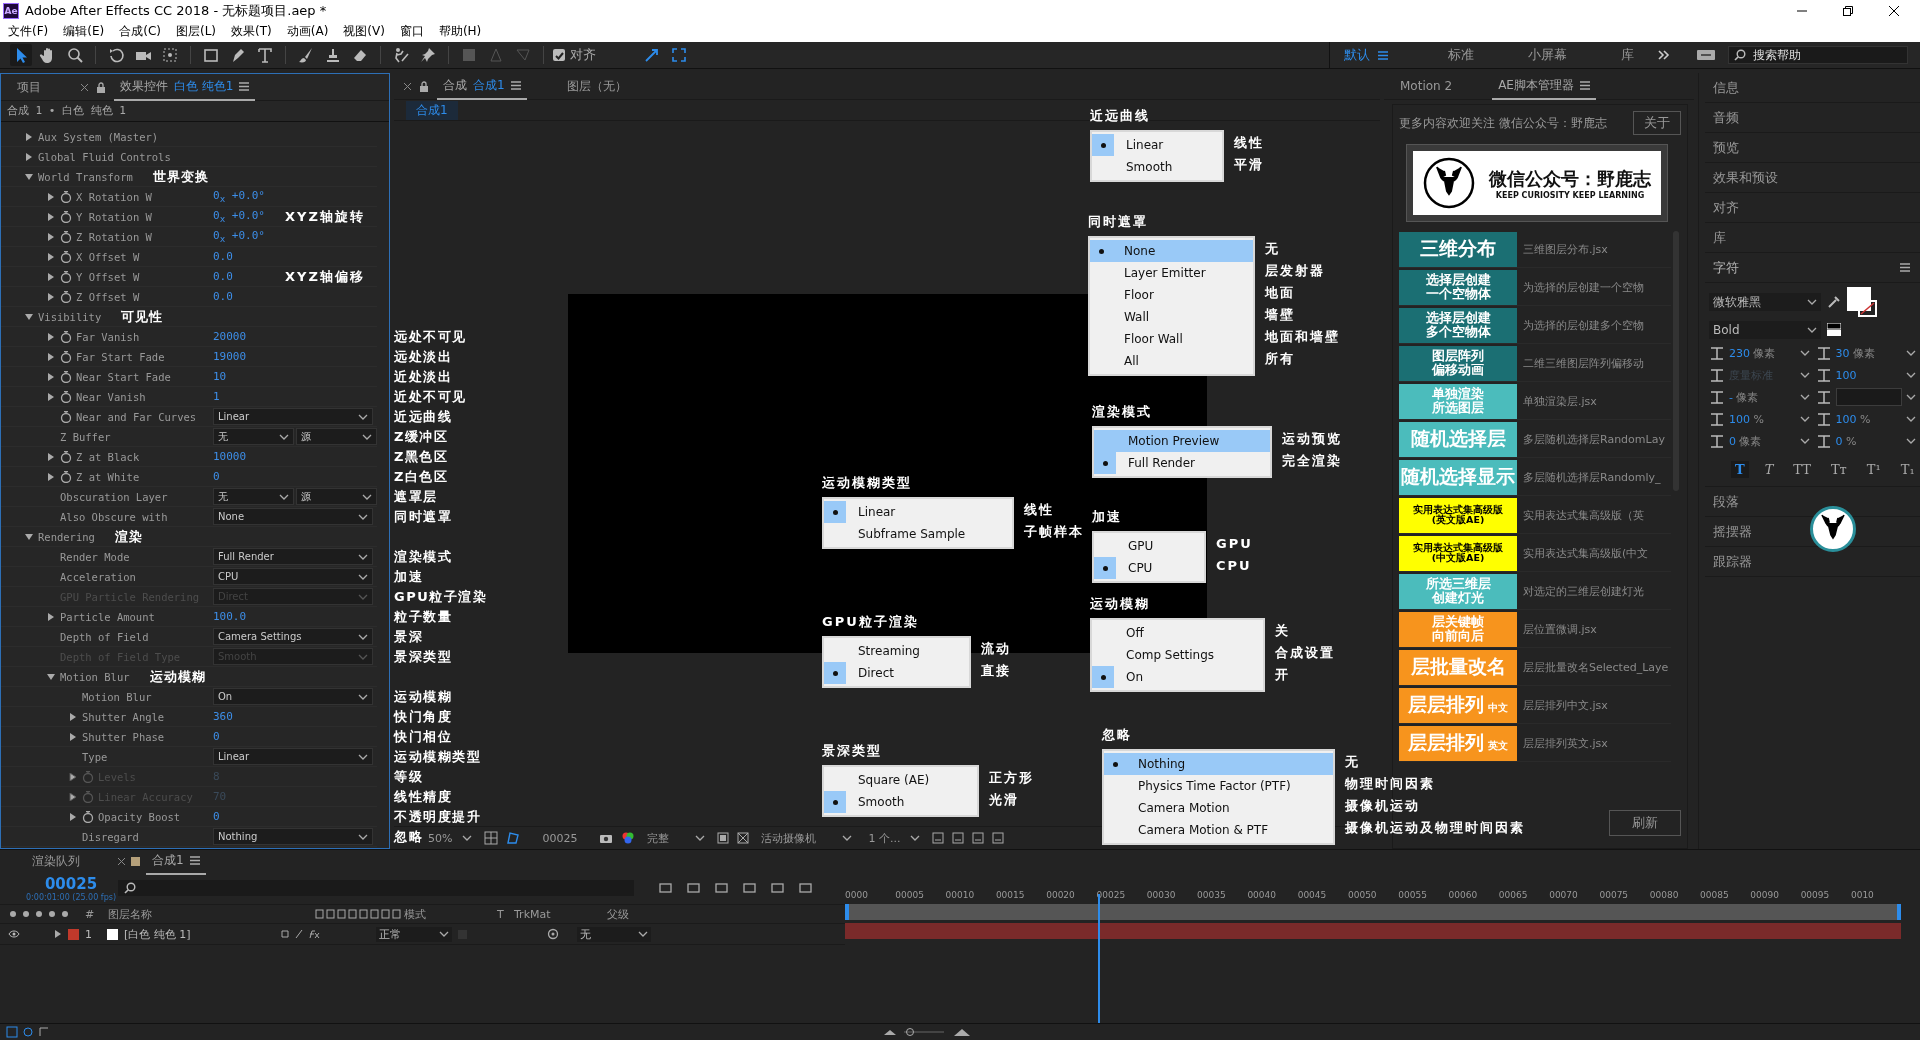 Image resolution: width=1920 pixels, height=1040 pixels. What do you see at coordinates (21, 55) in the screenshot?
I see `selection-tool-icon` at bounding box center [21, 55].